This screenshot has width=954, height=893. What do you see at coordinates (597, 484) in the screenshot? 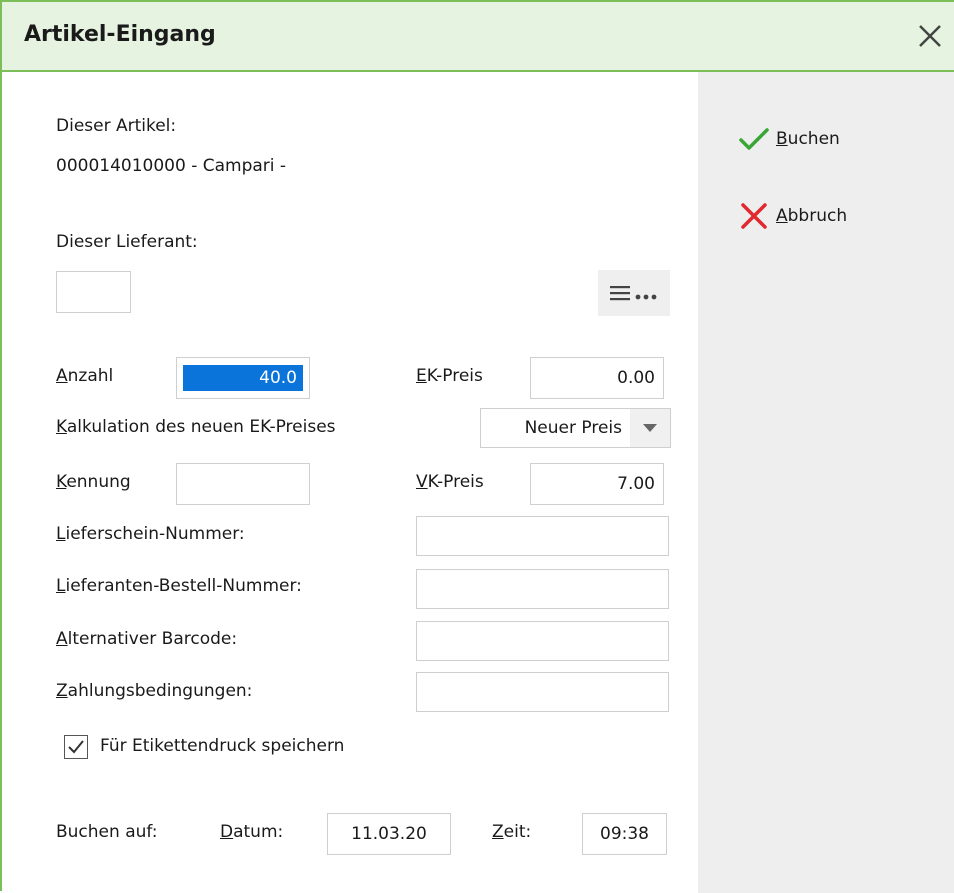
I see `vk-preis-input: 7.00` at bounding box center [597, 484].